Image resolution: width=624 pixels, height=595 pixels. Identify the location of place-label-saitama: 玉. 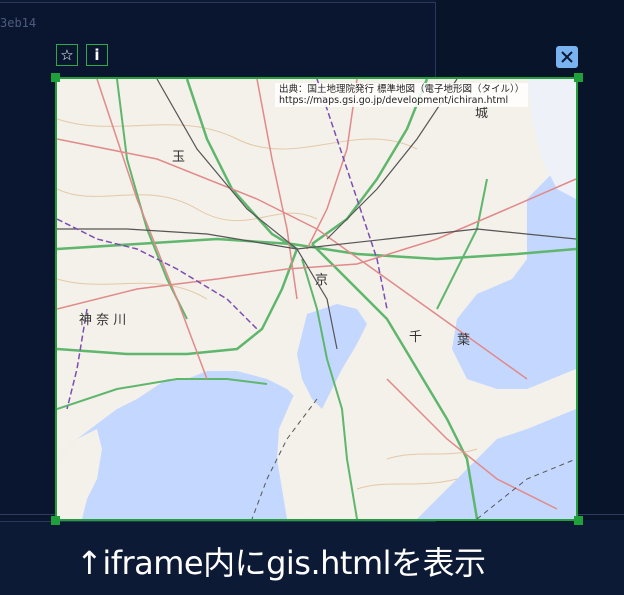
(178, 157).